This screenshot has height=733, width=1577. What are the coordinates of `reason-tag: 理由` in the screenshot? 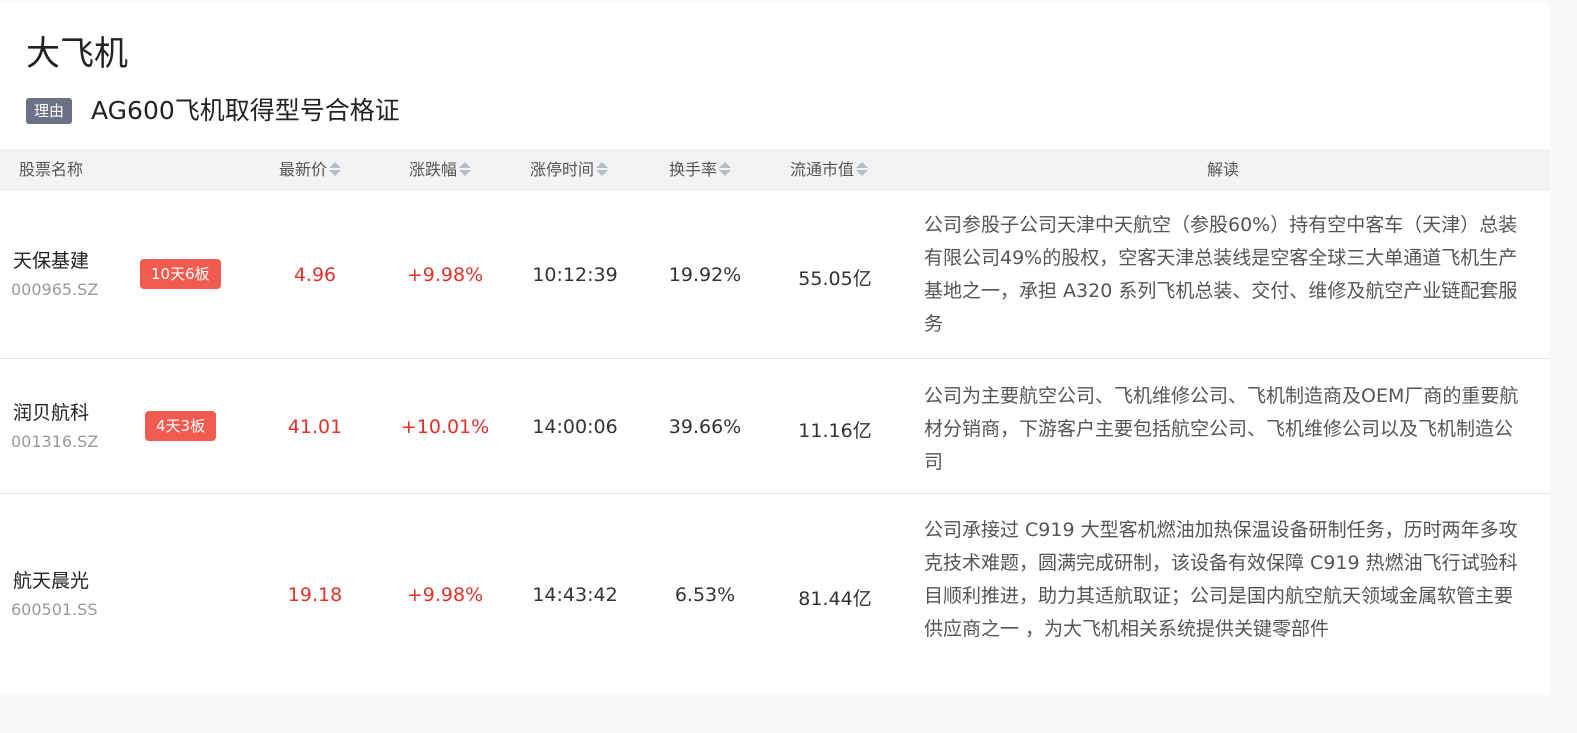 It's located at (49, 111).